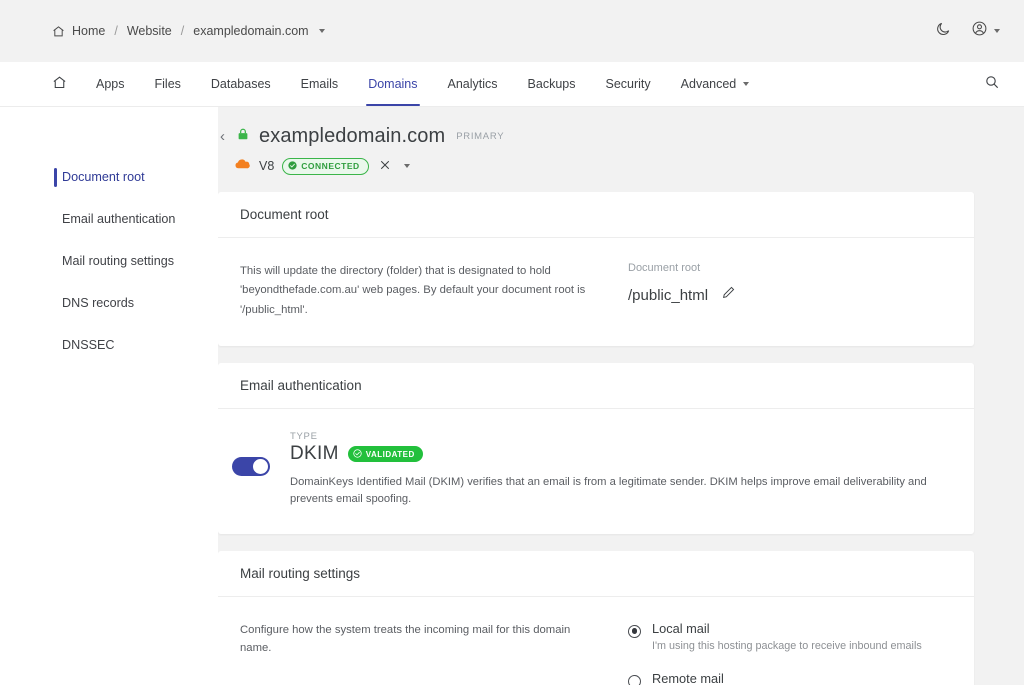 Image resolution: width=1024 pixels, height=685 pixels. I want to click on card-title-email-authentication: Email authentication, so click(596, 386).